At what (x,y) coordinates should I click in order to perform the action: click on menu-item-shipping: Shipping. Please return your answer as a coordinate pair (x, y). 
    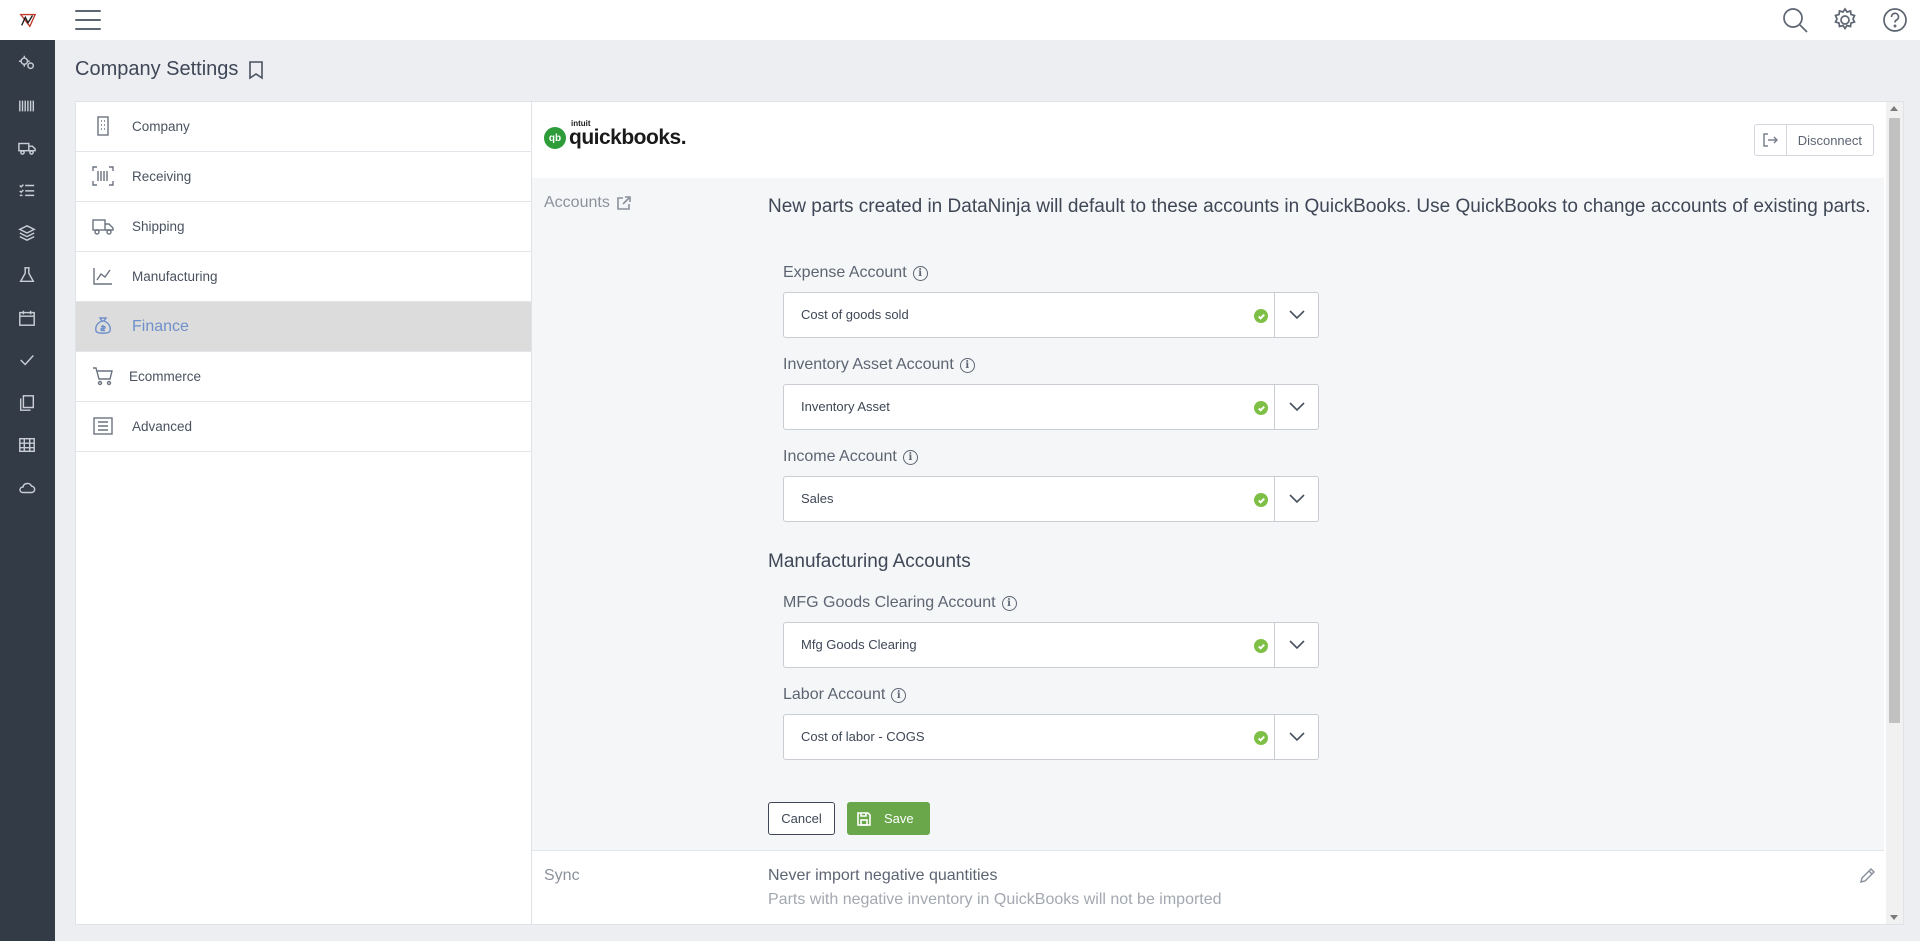
    Looking at the image, I should click on (303, 227).